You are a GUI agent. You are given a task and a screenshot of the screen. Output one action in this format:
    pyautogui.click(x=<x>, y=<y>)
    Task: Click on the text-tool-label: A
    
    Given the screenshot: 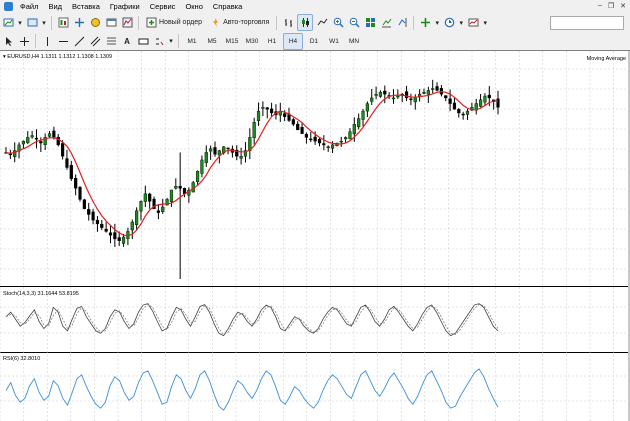 What is the action you would take?
    pyautogui.click(x=127, y=41)
    